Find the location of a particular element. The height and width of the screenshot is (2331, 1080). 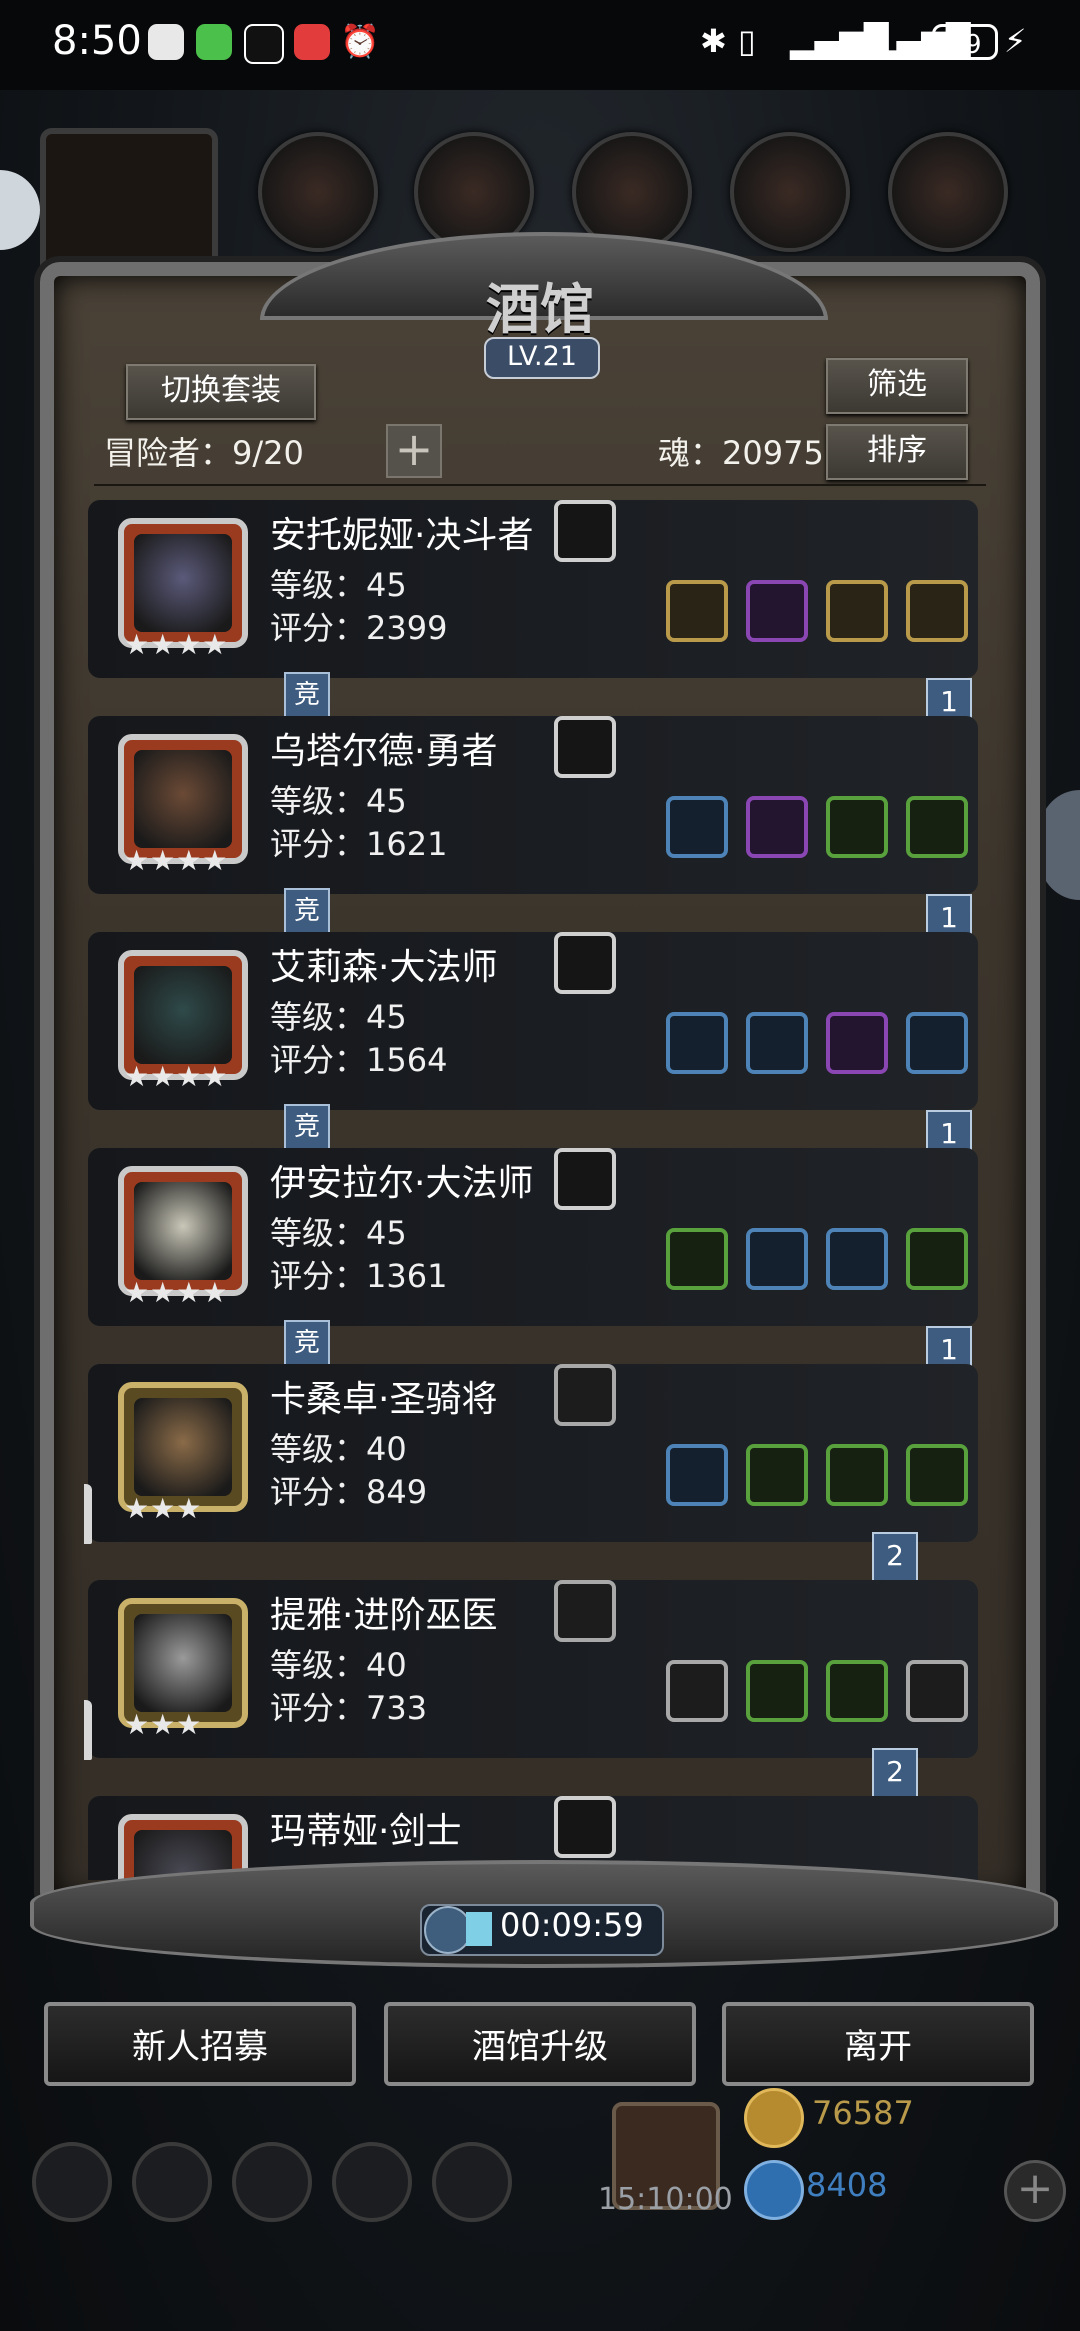

hero-tab is located at coordinates (129, 204).